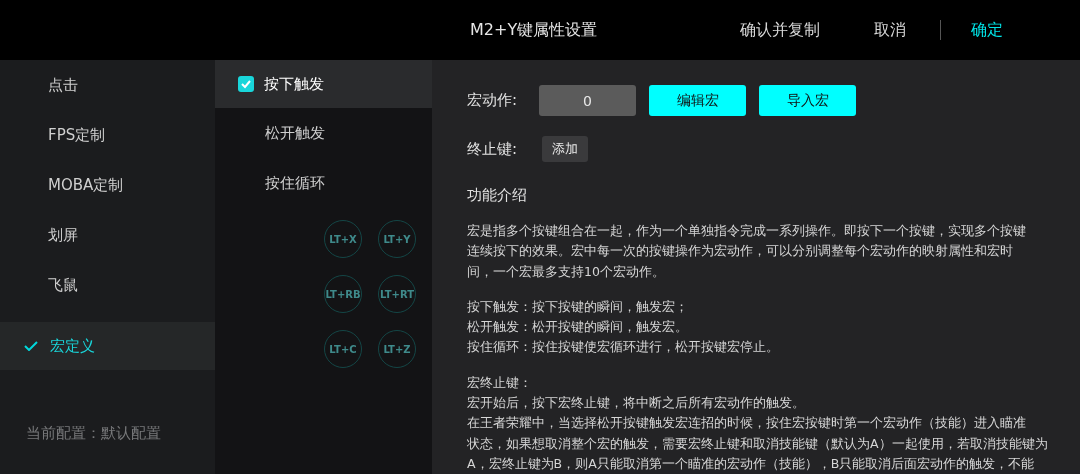 The height and width of the screenshot is (474, 1080). Describe the element at coordinates (565, 149) in the screenshot. I see `add-button: 添加` at that location.